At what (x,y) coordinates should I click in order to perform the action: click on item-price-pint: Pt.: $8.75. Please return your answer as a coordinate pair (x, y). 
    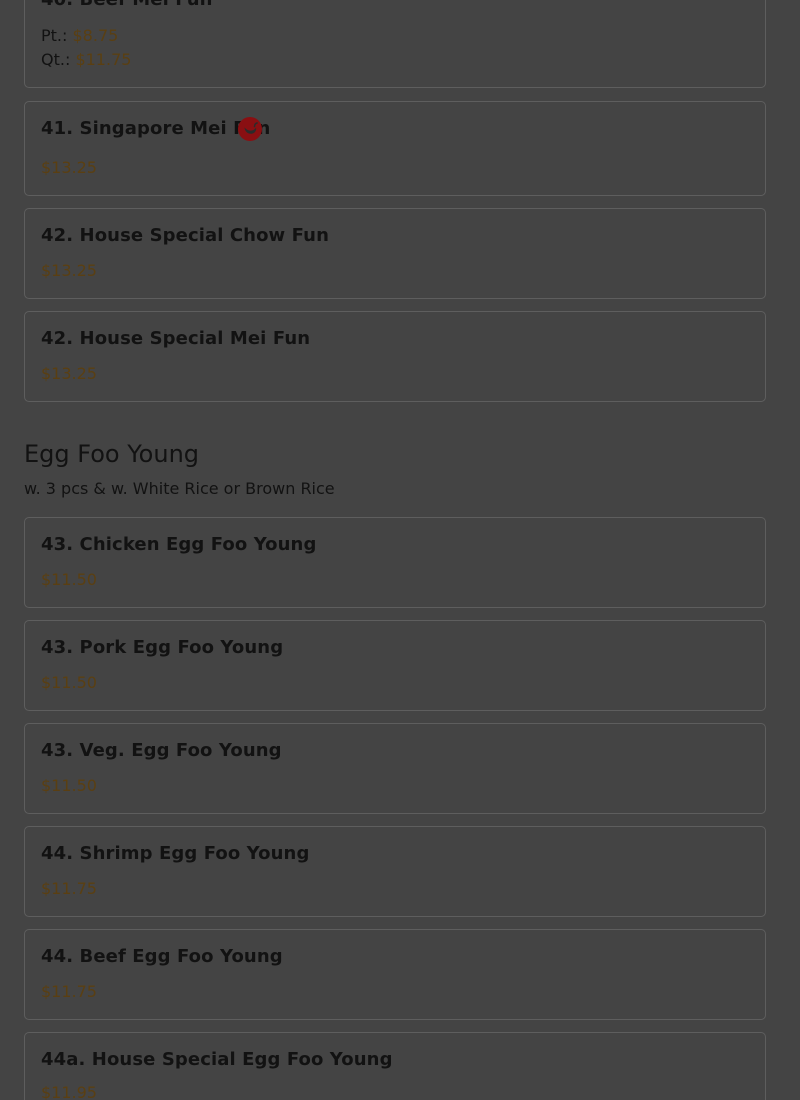
    Looking at the image, I should click on (79, 35).